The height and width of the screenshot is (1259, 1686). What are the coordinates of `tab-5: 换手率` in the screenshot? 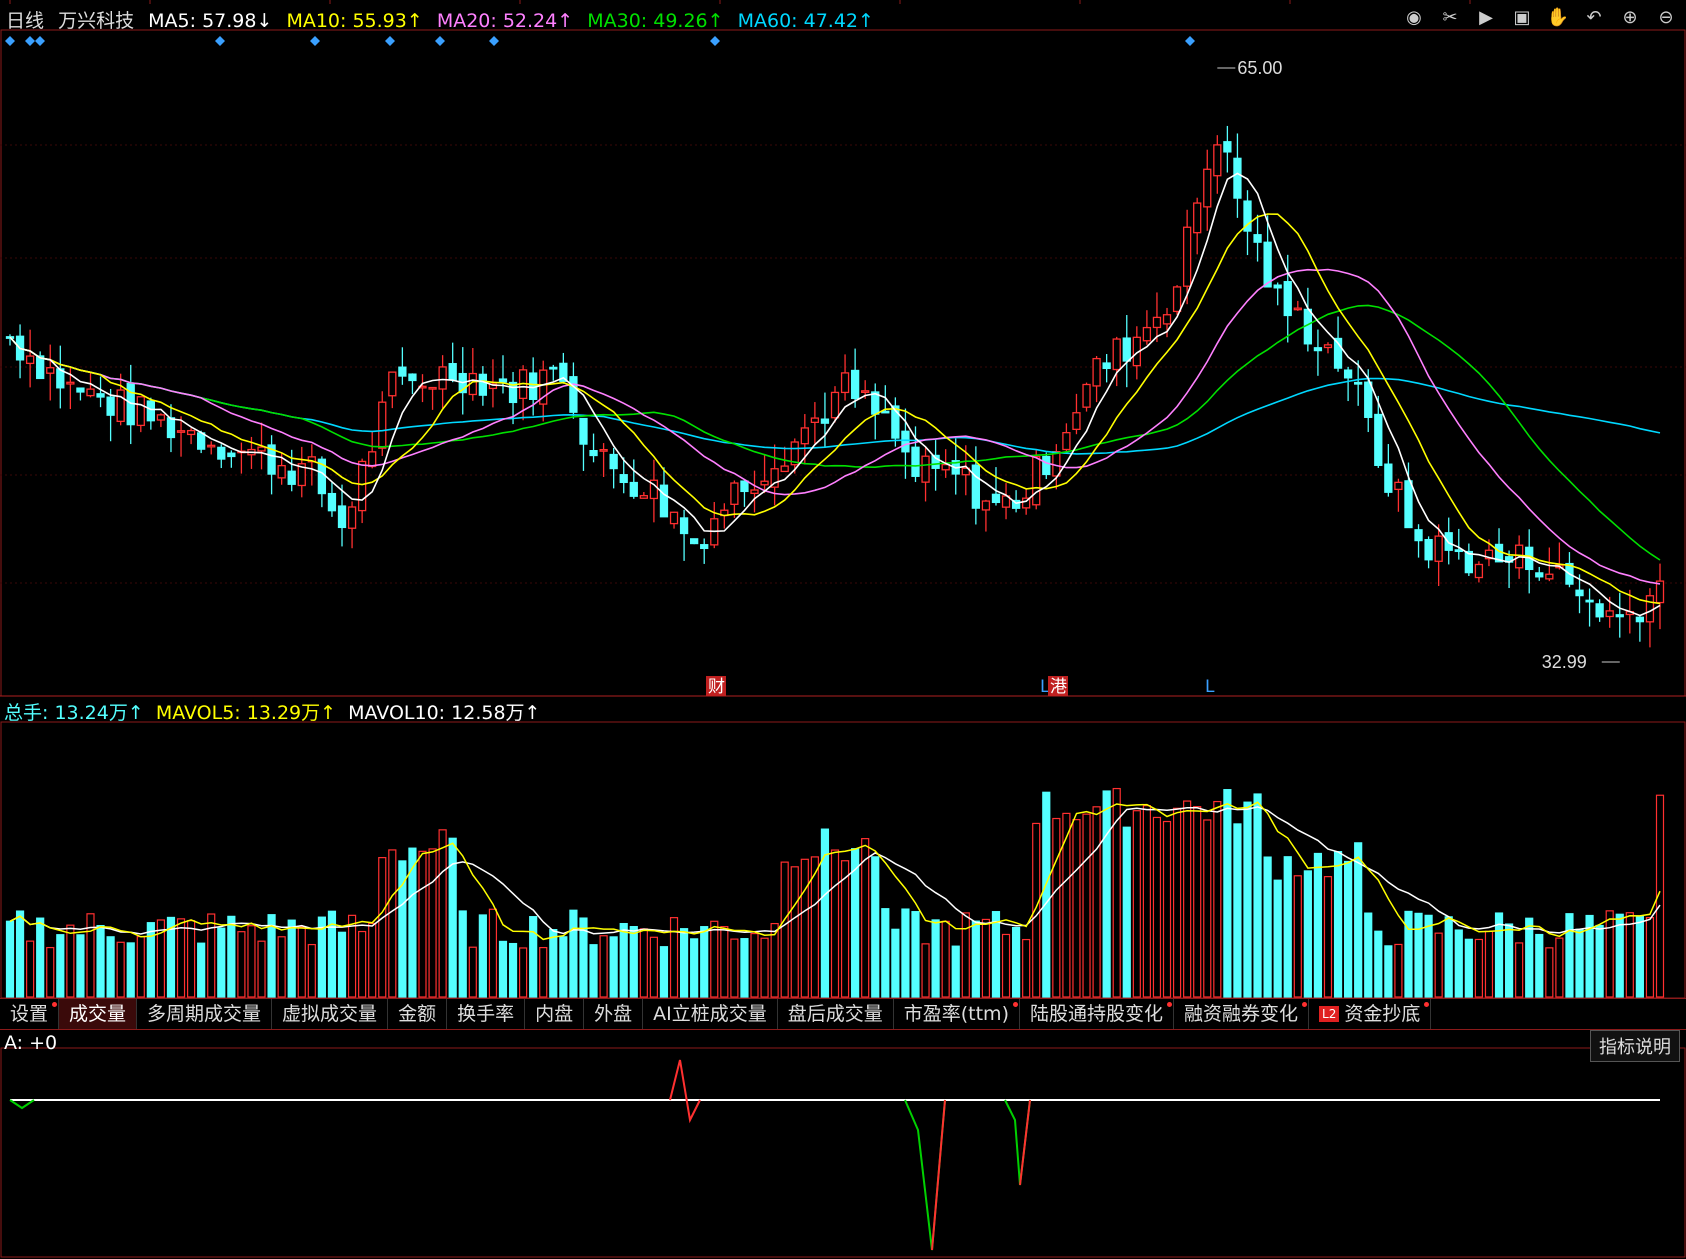 It's located at (486, 1014).